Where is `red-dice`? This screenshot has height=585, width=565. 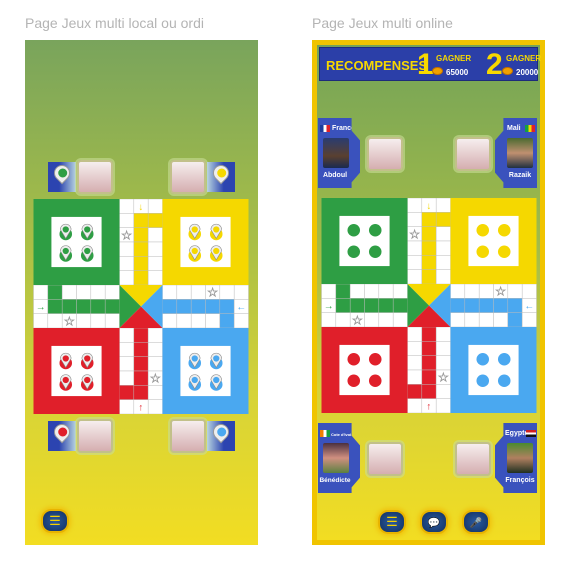
red-dice is located at coordinates (95, 436).